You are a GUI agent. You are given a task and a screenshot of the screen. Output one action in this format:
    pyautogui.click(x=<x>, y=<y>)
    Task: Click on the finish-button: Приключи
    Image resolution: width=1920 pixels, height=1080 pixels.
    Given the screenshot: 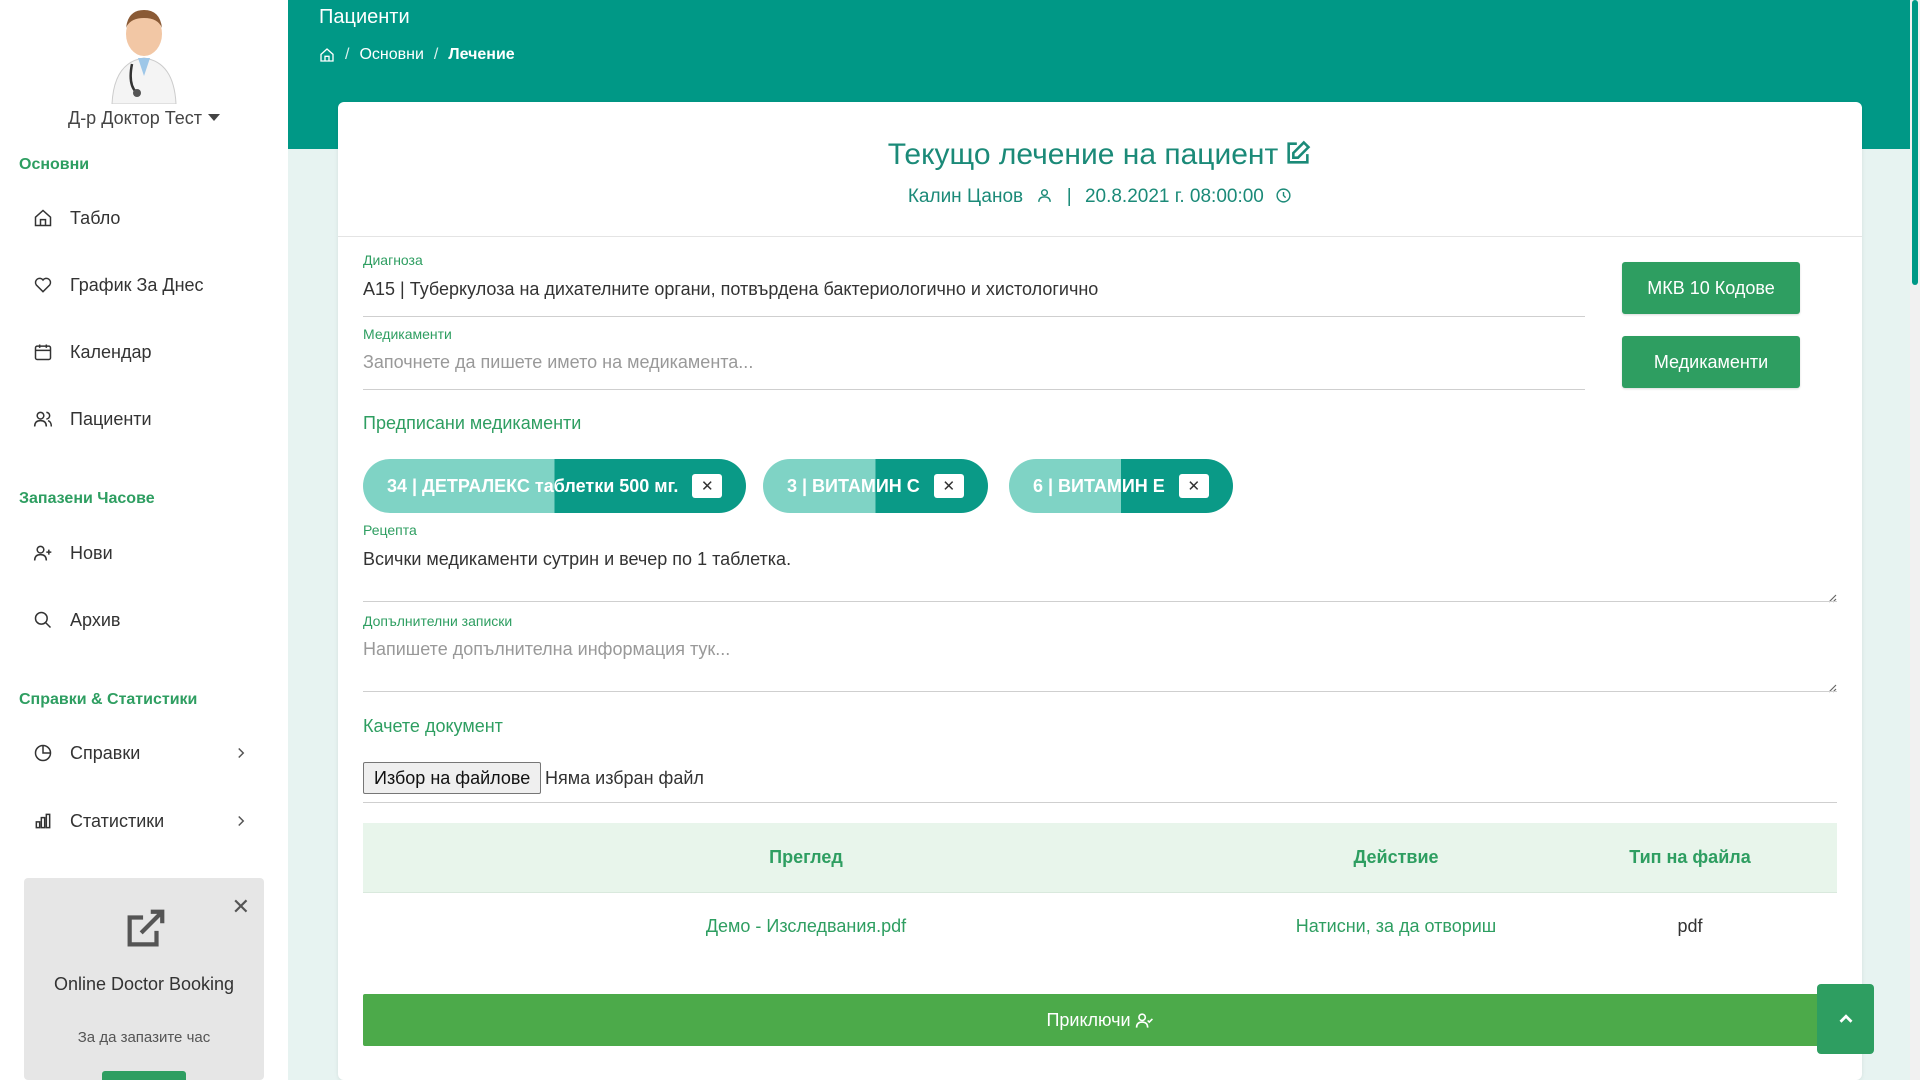 What is the action you would take?
    pyautogui.click(x=1100, y=1020)
    